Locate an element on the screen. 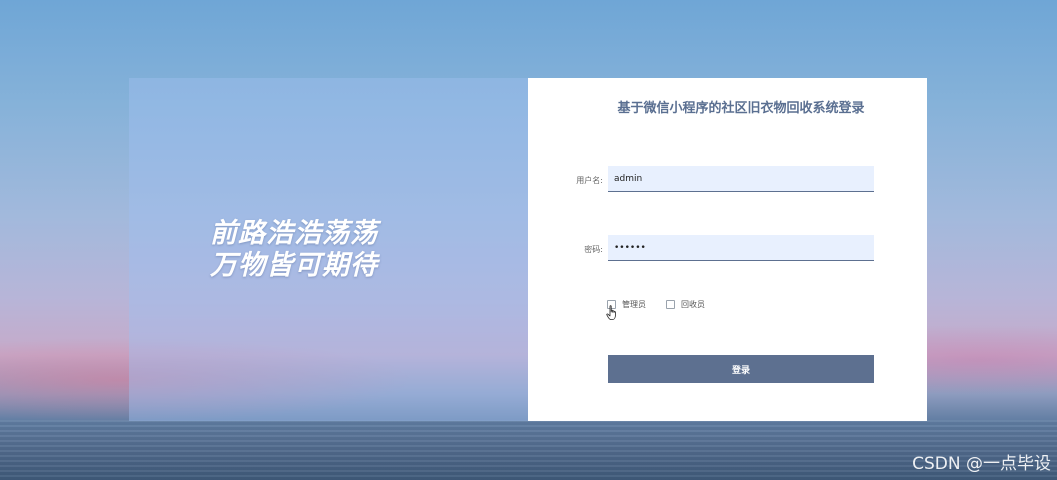 This screenshot has height=480, width=1057. role-recycler: 回收员 is located at coordinates (685, 304).